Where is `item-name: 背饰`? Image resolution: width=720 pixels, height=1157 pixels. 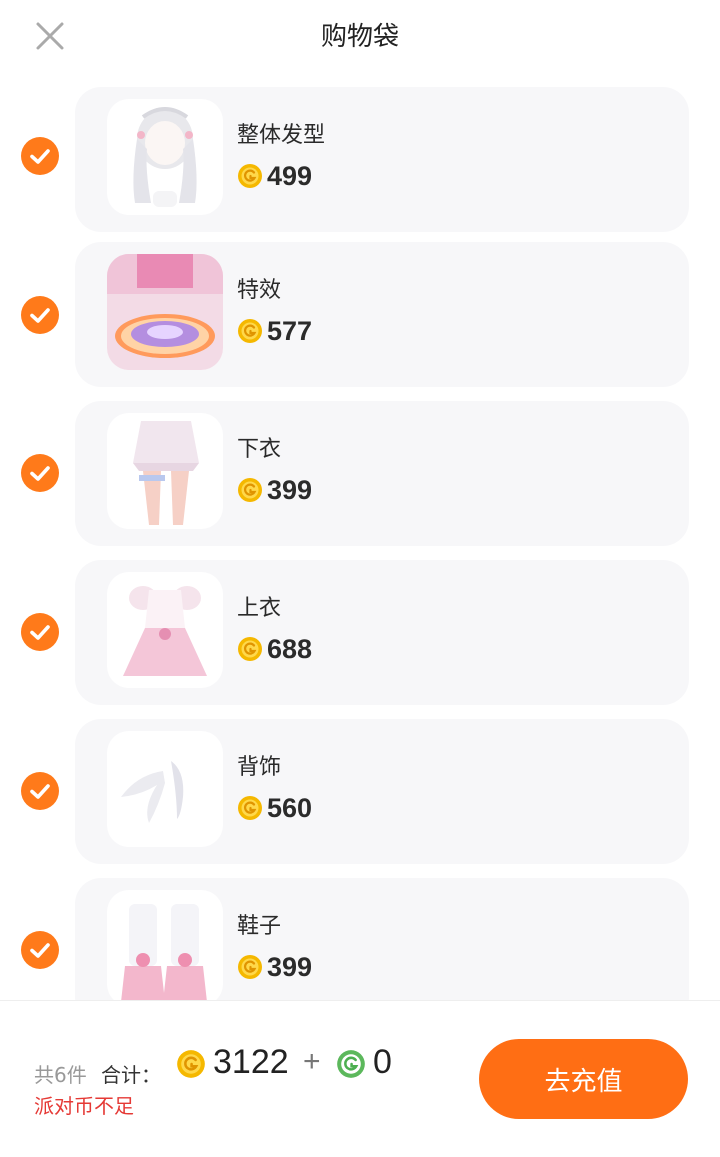
item-name: 背饰 is located at coordinates (259, 767).